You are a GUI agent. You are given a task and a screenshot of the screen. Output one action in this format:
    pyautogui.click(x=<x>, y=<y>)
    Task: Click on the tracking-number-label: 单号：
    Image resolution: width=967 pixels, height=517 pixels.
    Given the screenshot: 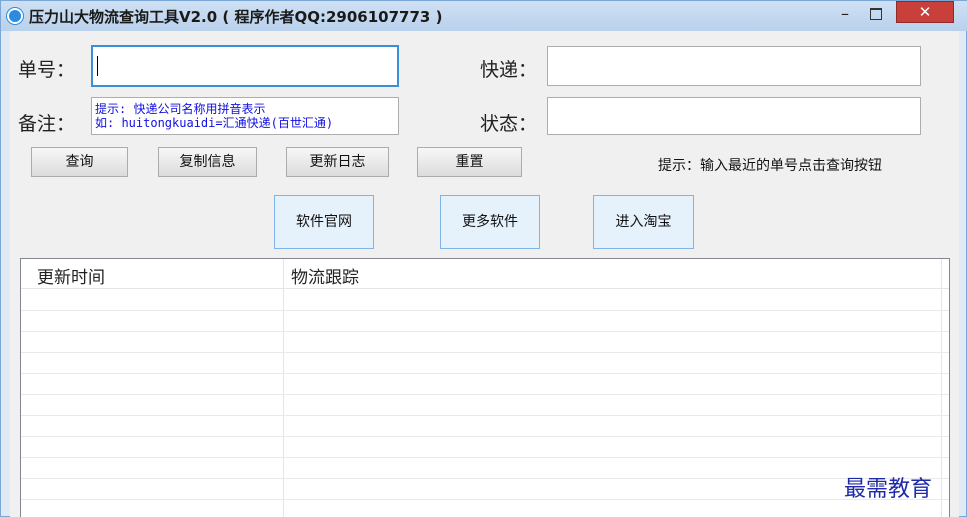 What is the action you would take?
    pyautogui.click(x=47, y=70)
    